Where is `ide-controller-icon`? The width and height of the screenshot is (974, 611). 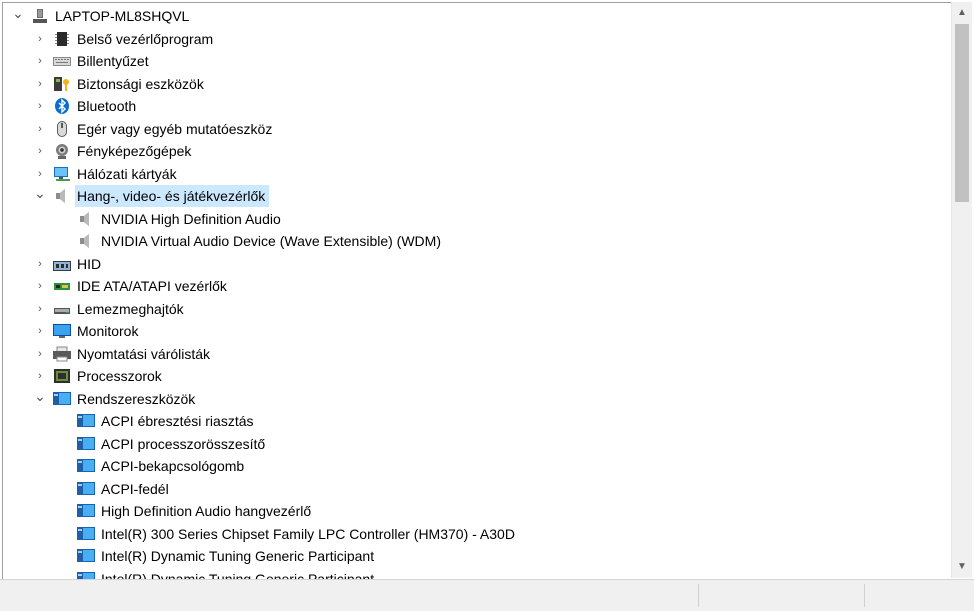 ide-controller-icon is located at coordinates (62, 286).